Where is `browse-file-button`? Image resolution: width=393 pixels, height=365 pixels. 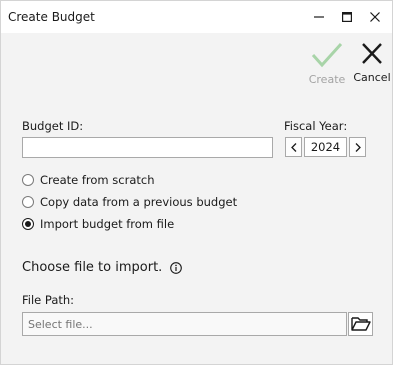 browse-file-button is located at coordinates (360, 324).